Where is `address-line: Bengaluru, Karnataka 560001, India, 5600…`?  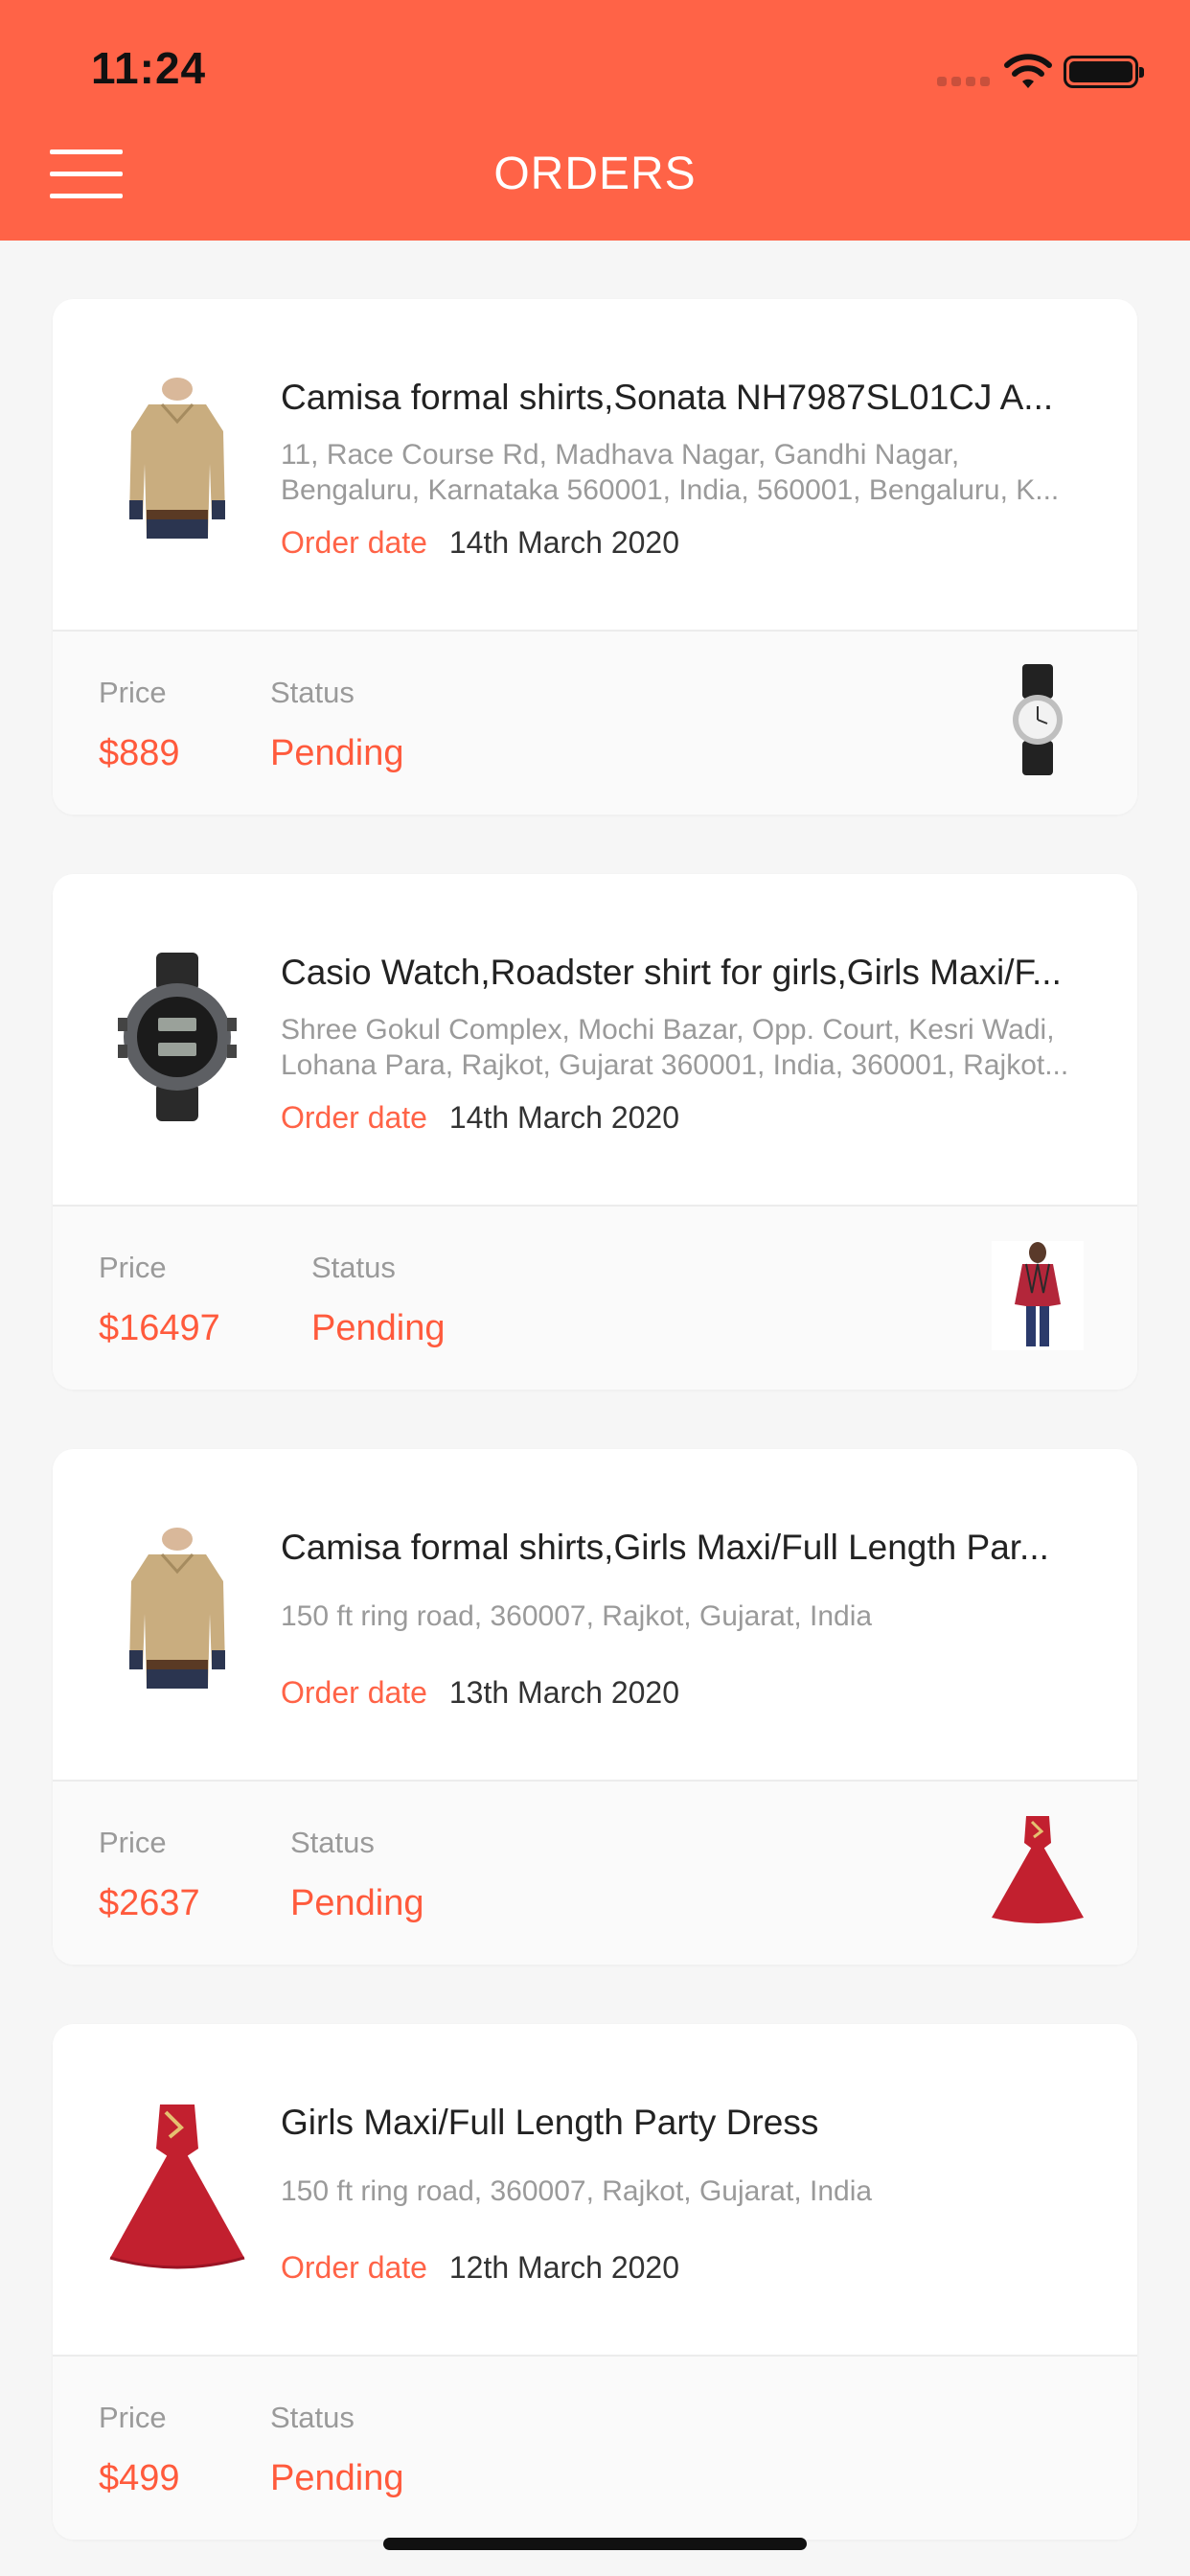 address-line: Bengaluru, Karnataka 560001, India, 5600… is located at coordinates (670, 490).